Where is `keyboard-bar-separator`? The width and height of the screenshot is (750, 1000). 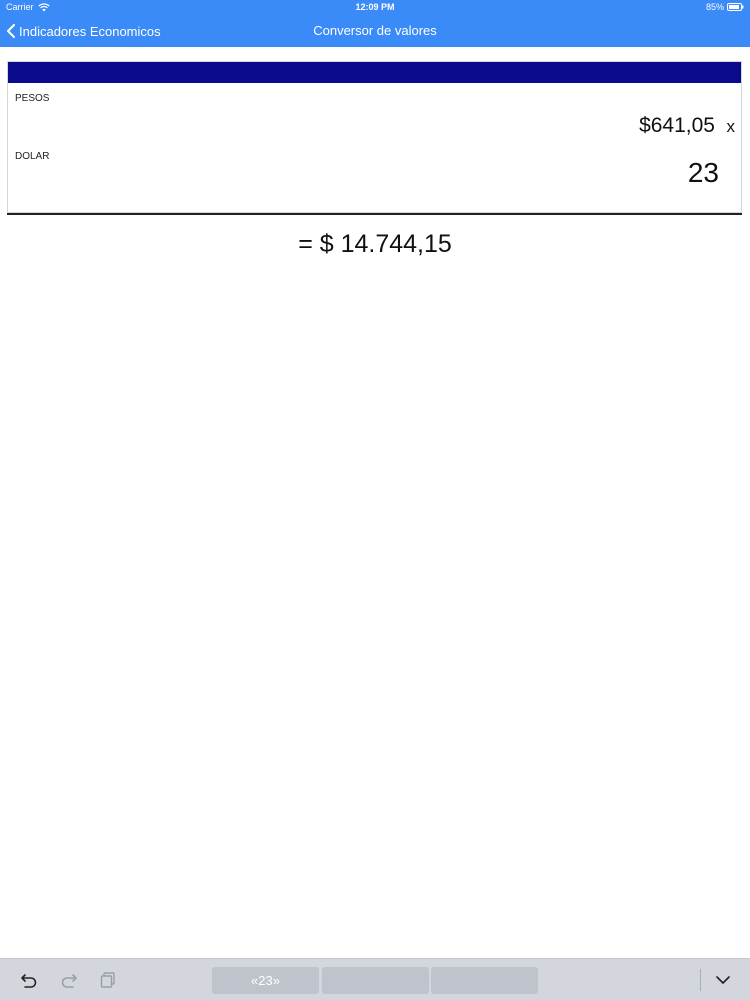 keyboard-bar-separator is located at coordinates (700, 980).